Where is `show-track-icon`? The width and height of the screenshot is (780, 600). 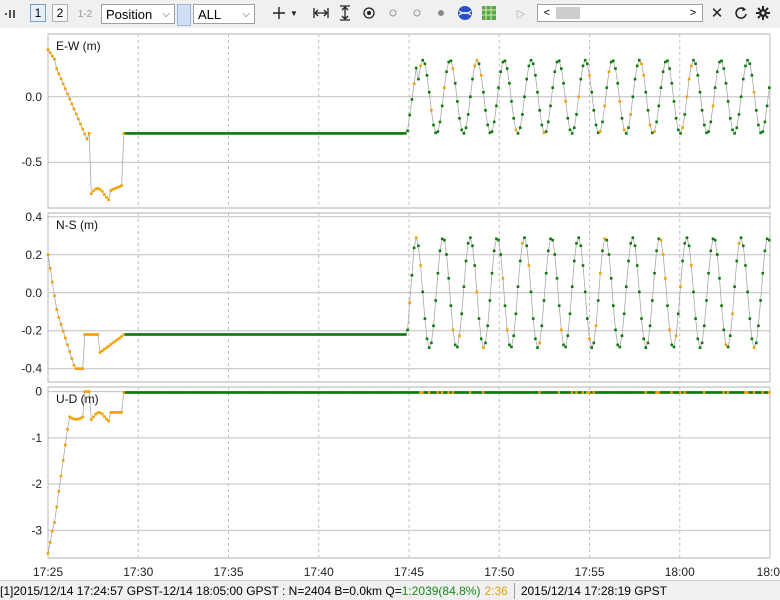 show-track-icon is located at coordinates (393, 13).